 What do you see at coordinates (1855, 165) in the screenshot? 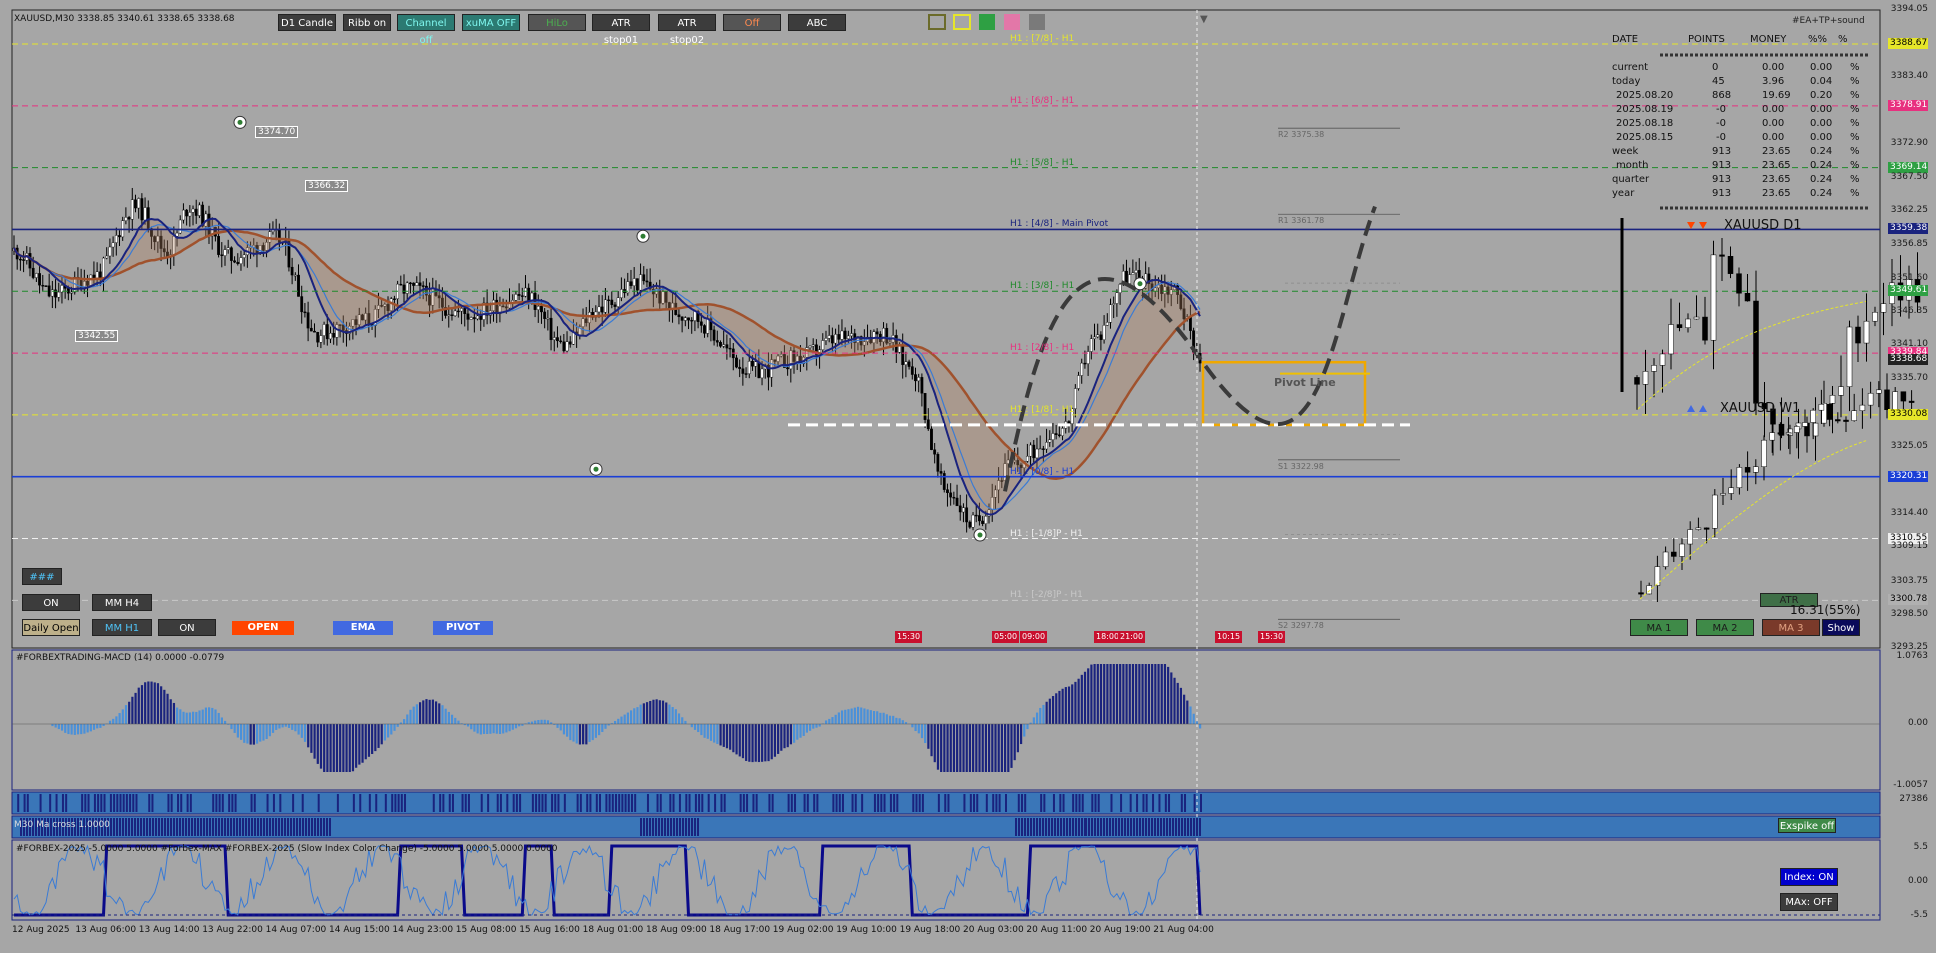
I see `stats-cell: %` at bounding box center [1855, 165].